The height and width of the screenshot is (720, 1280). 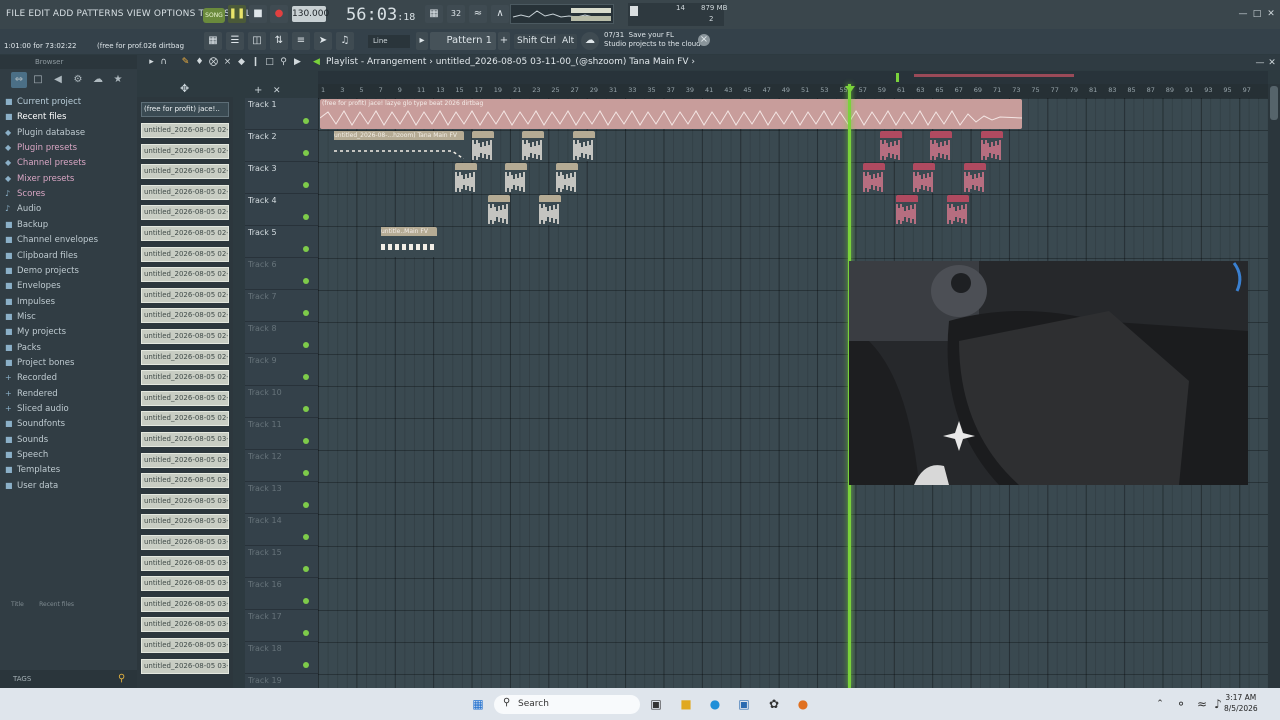 What do you see at coordinates (139, 14) in the screenshot?
I see `menu-view: VIEW` at bounding box center [139, 14].